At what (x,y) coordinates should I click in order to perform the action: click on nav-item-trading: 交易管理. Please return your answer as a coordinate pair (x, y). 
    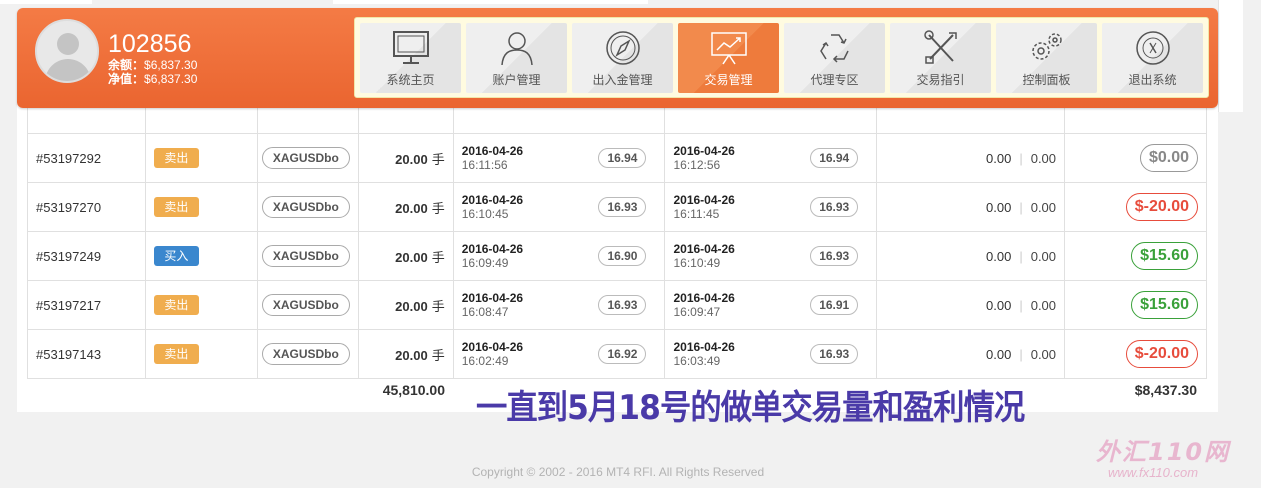
    Looking at the image, I should click on (728, 58).